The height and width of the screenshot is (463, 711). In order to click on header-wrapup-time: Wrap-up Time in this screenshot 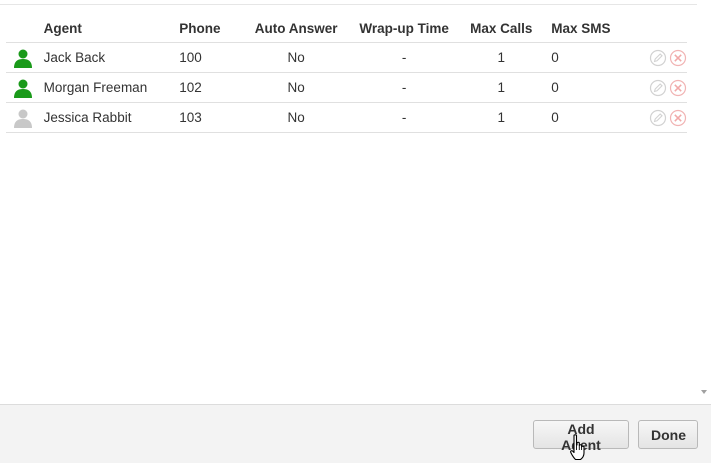, I will do `click(404, 28)`.